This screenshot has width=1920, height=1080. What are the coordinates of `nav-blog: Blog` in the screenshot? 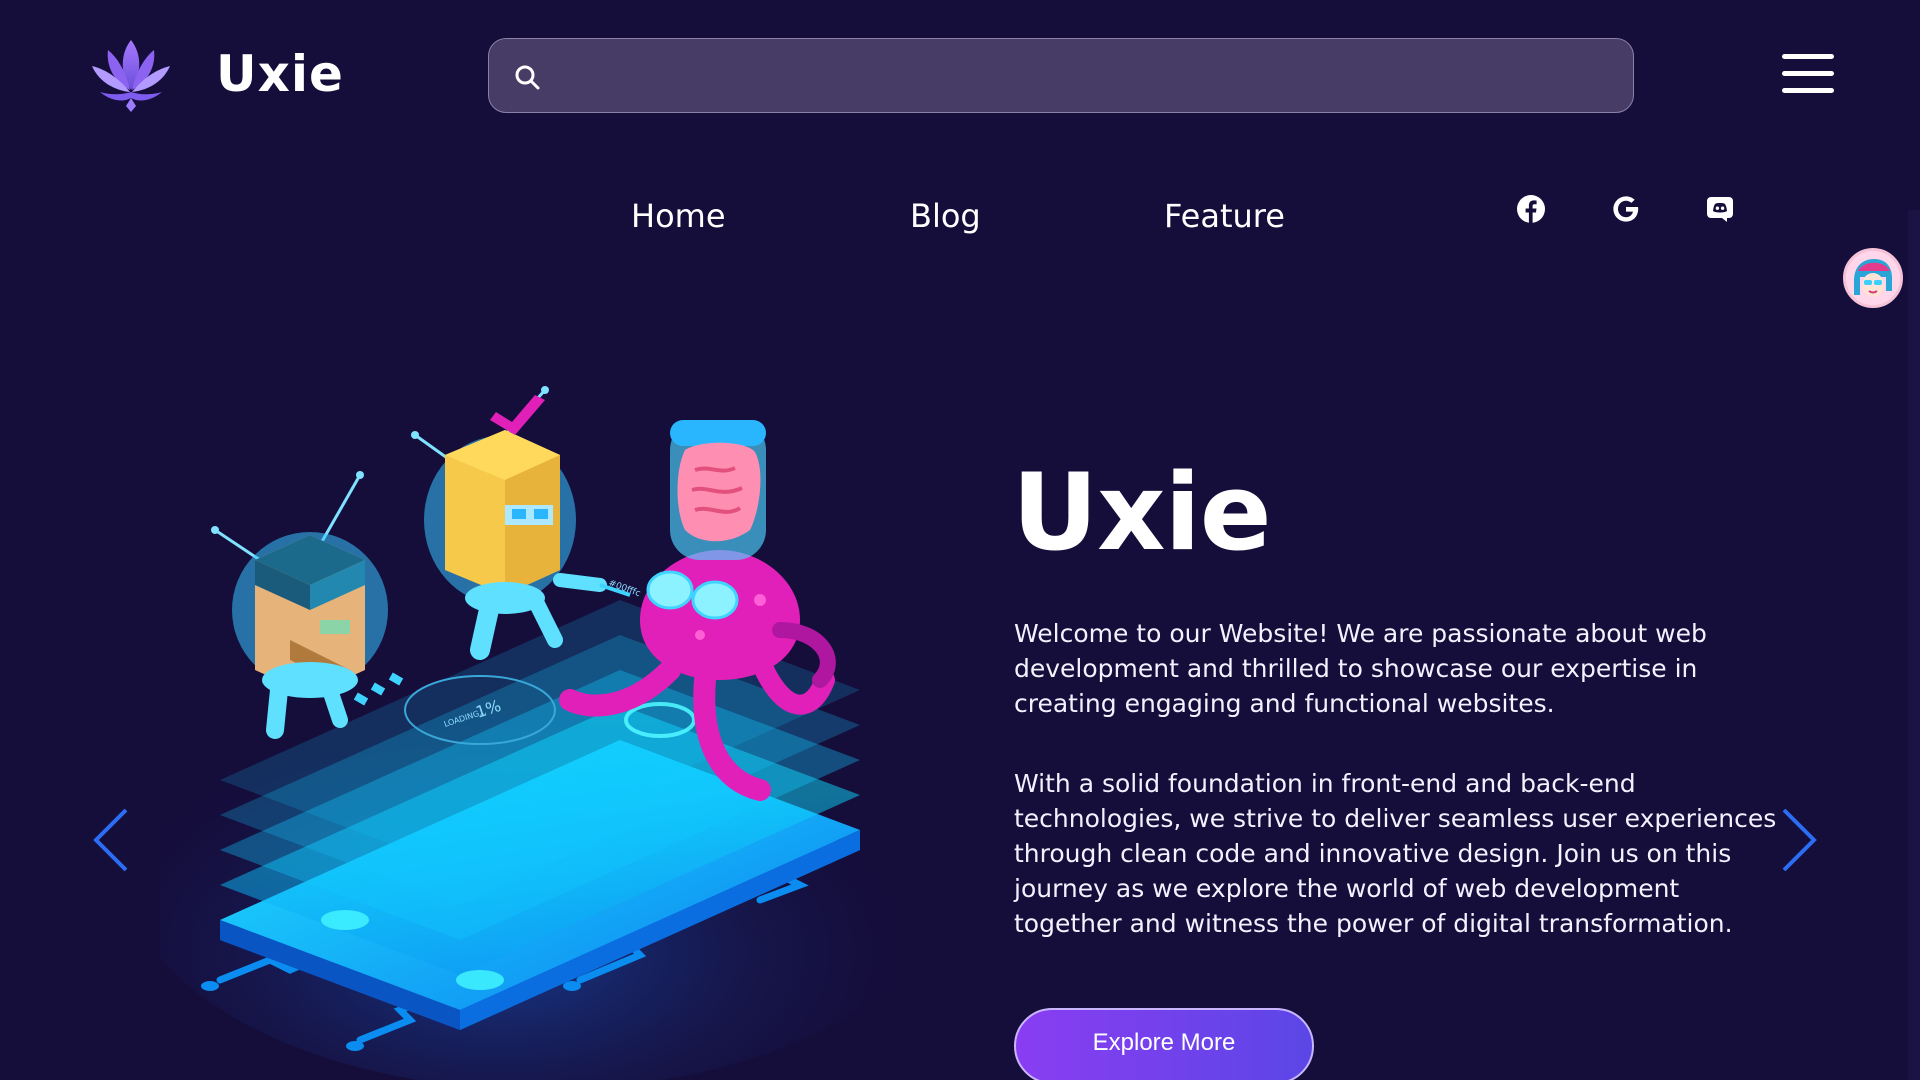 It's located at (945, 216).